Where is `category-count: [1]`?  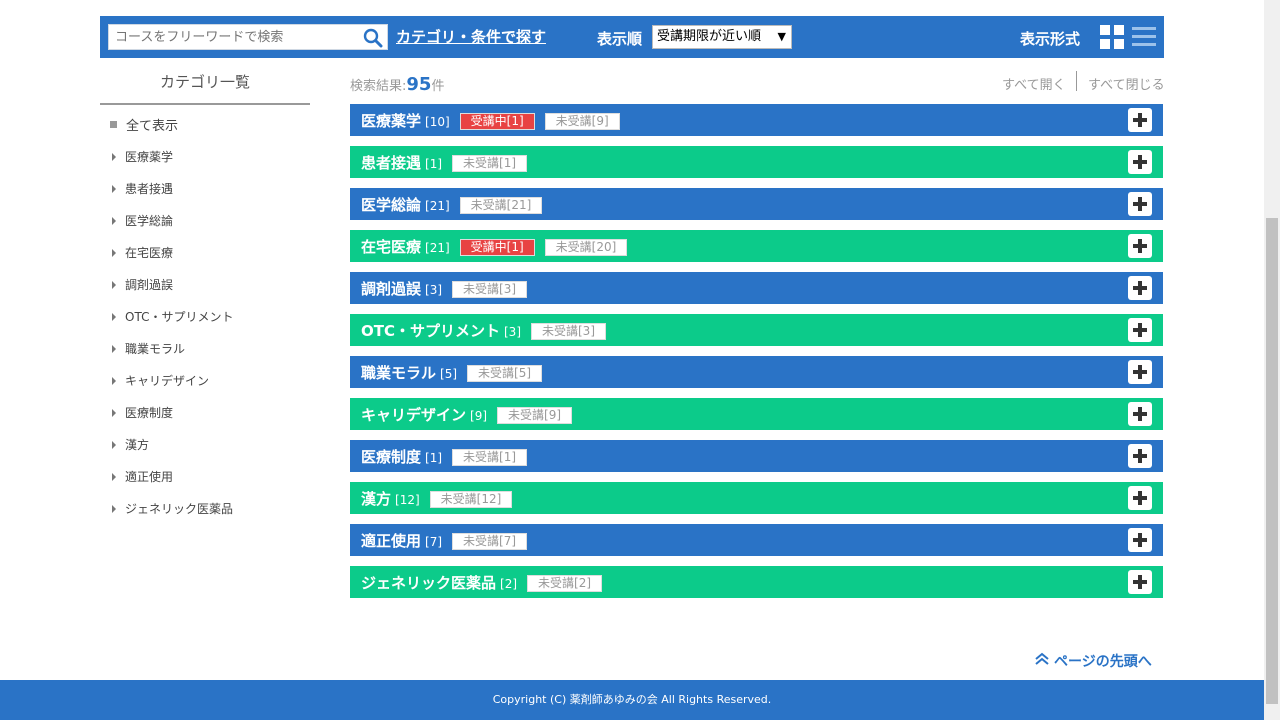 category-count: [1] is located at coordinates (434, 458).